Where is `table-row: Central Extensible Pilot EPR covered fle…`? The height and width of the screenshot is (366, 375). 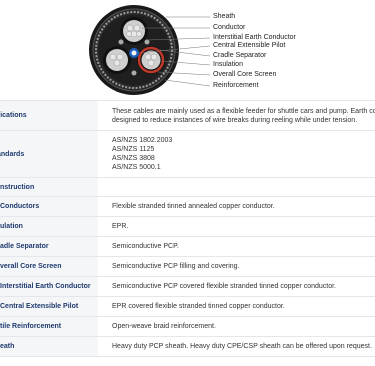
table-row: Central Extensible Pilot EPR covered fle… is located at coordinates (187, 306).